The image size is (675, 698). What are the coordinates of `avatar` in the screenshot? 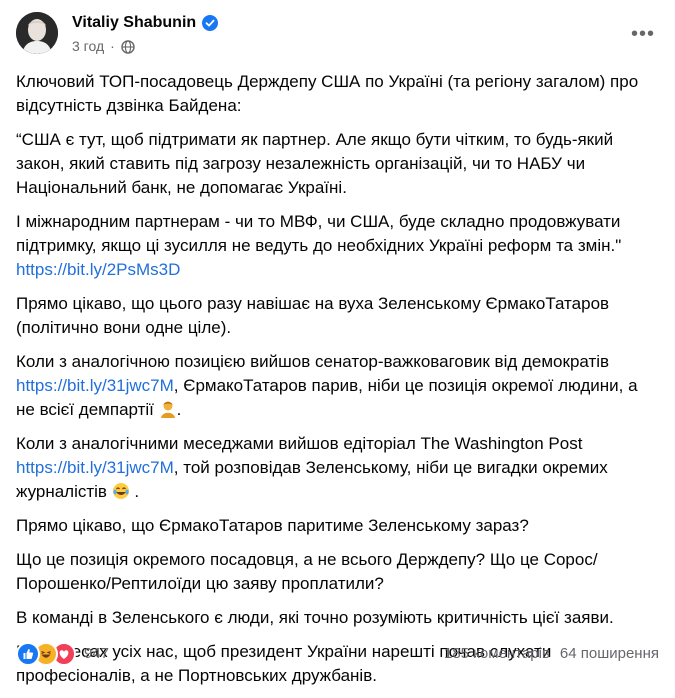 It's located at (37, 33).